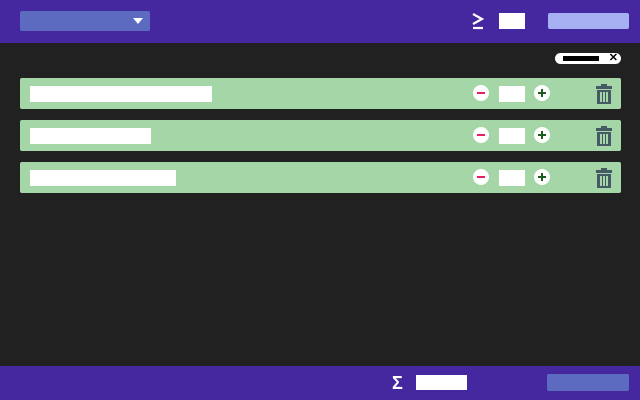 This screenshot has width=640, height=400. What do you see at coordinates (478, 21) in the screenshot?
I see `greater-than-or-equal-icon` at bounding box center [478, 21].